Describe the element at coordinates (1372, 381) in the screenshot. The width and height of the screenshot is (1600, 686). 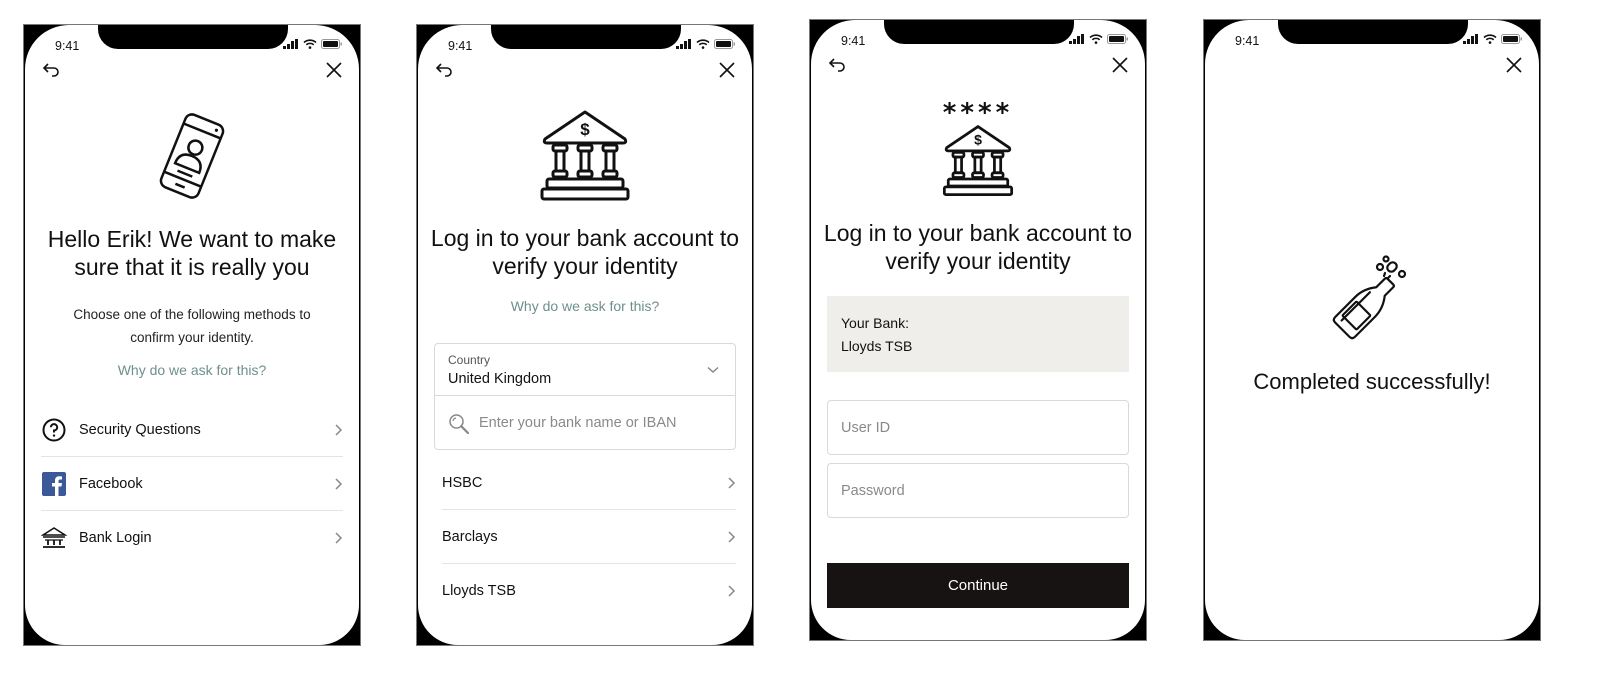
I see `success-message: Completed successfully!` at that location.